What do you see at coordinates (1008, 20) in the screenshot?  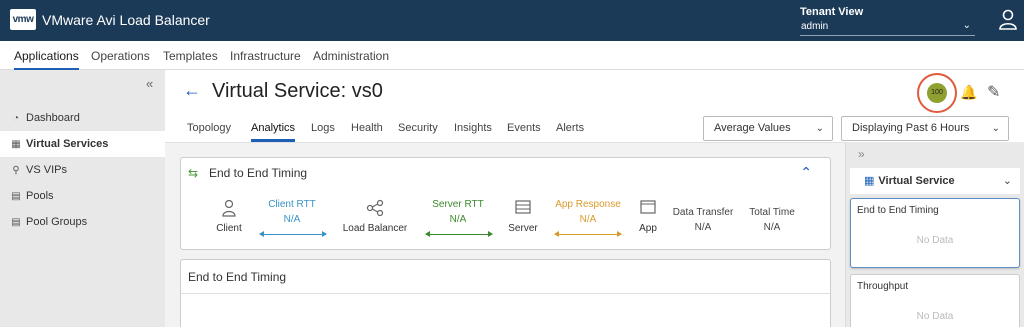 I see `user-icon` at bounding box center [1008, 20].